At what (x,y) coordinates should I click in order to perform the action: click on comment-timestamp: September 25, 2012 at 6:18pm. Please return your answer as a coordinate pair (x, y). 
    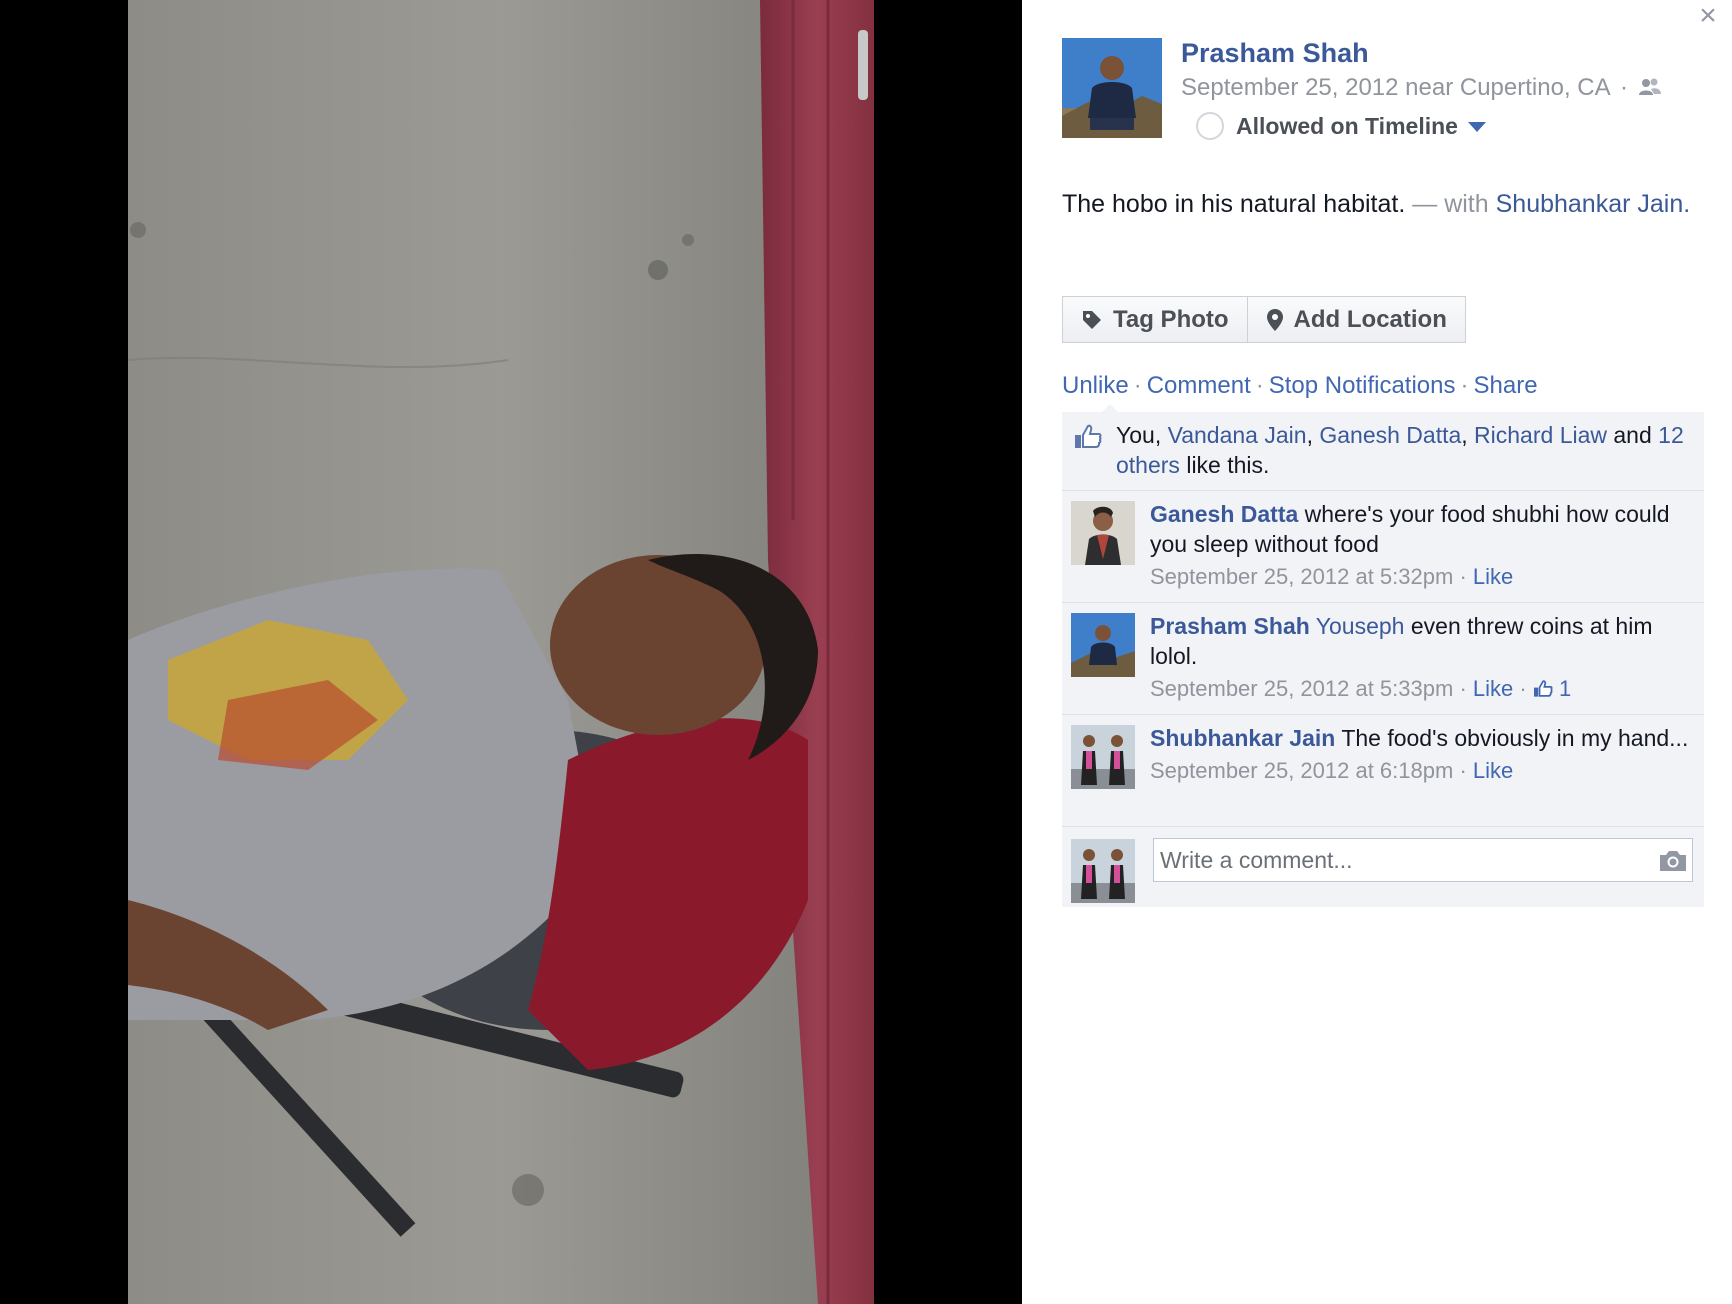
    Looking at the image, I should click on (1301, 770).